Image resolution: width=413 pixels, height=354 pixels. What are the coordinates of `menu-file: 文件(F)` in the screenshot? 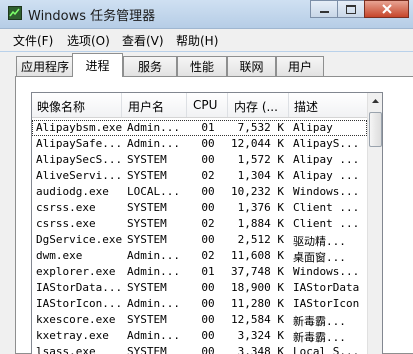 It's located at (33, 40).